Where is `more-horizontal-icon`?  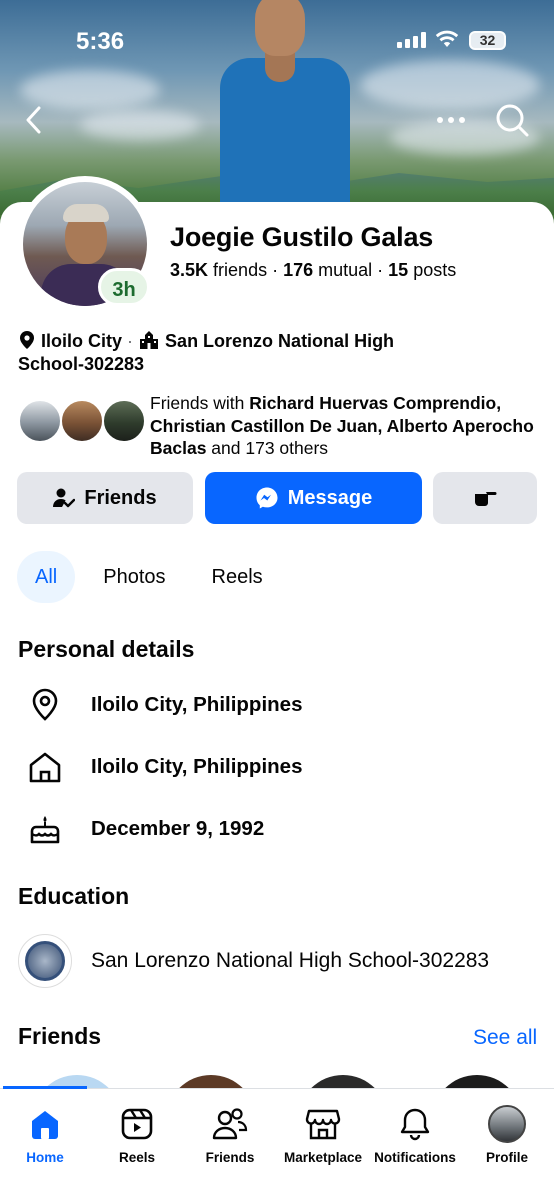
more-horizontal-icon is located at coordinates (451, 120).